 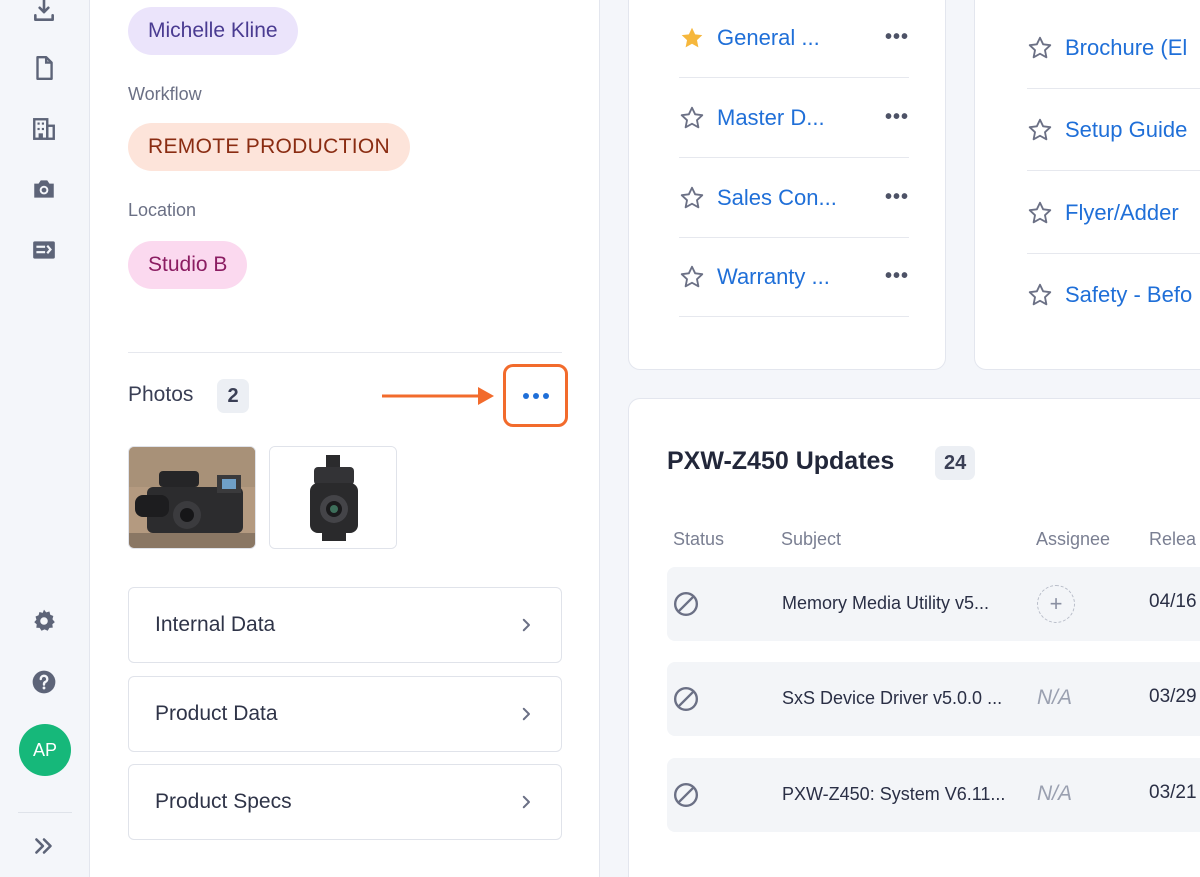 What do you see at coordinates (44, 129) in the screenshot?
I see `building-icon` at bounding box center [44, 129].